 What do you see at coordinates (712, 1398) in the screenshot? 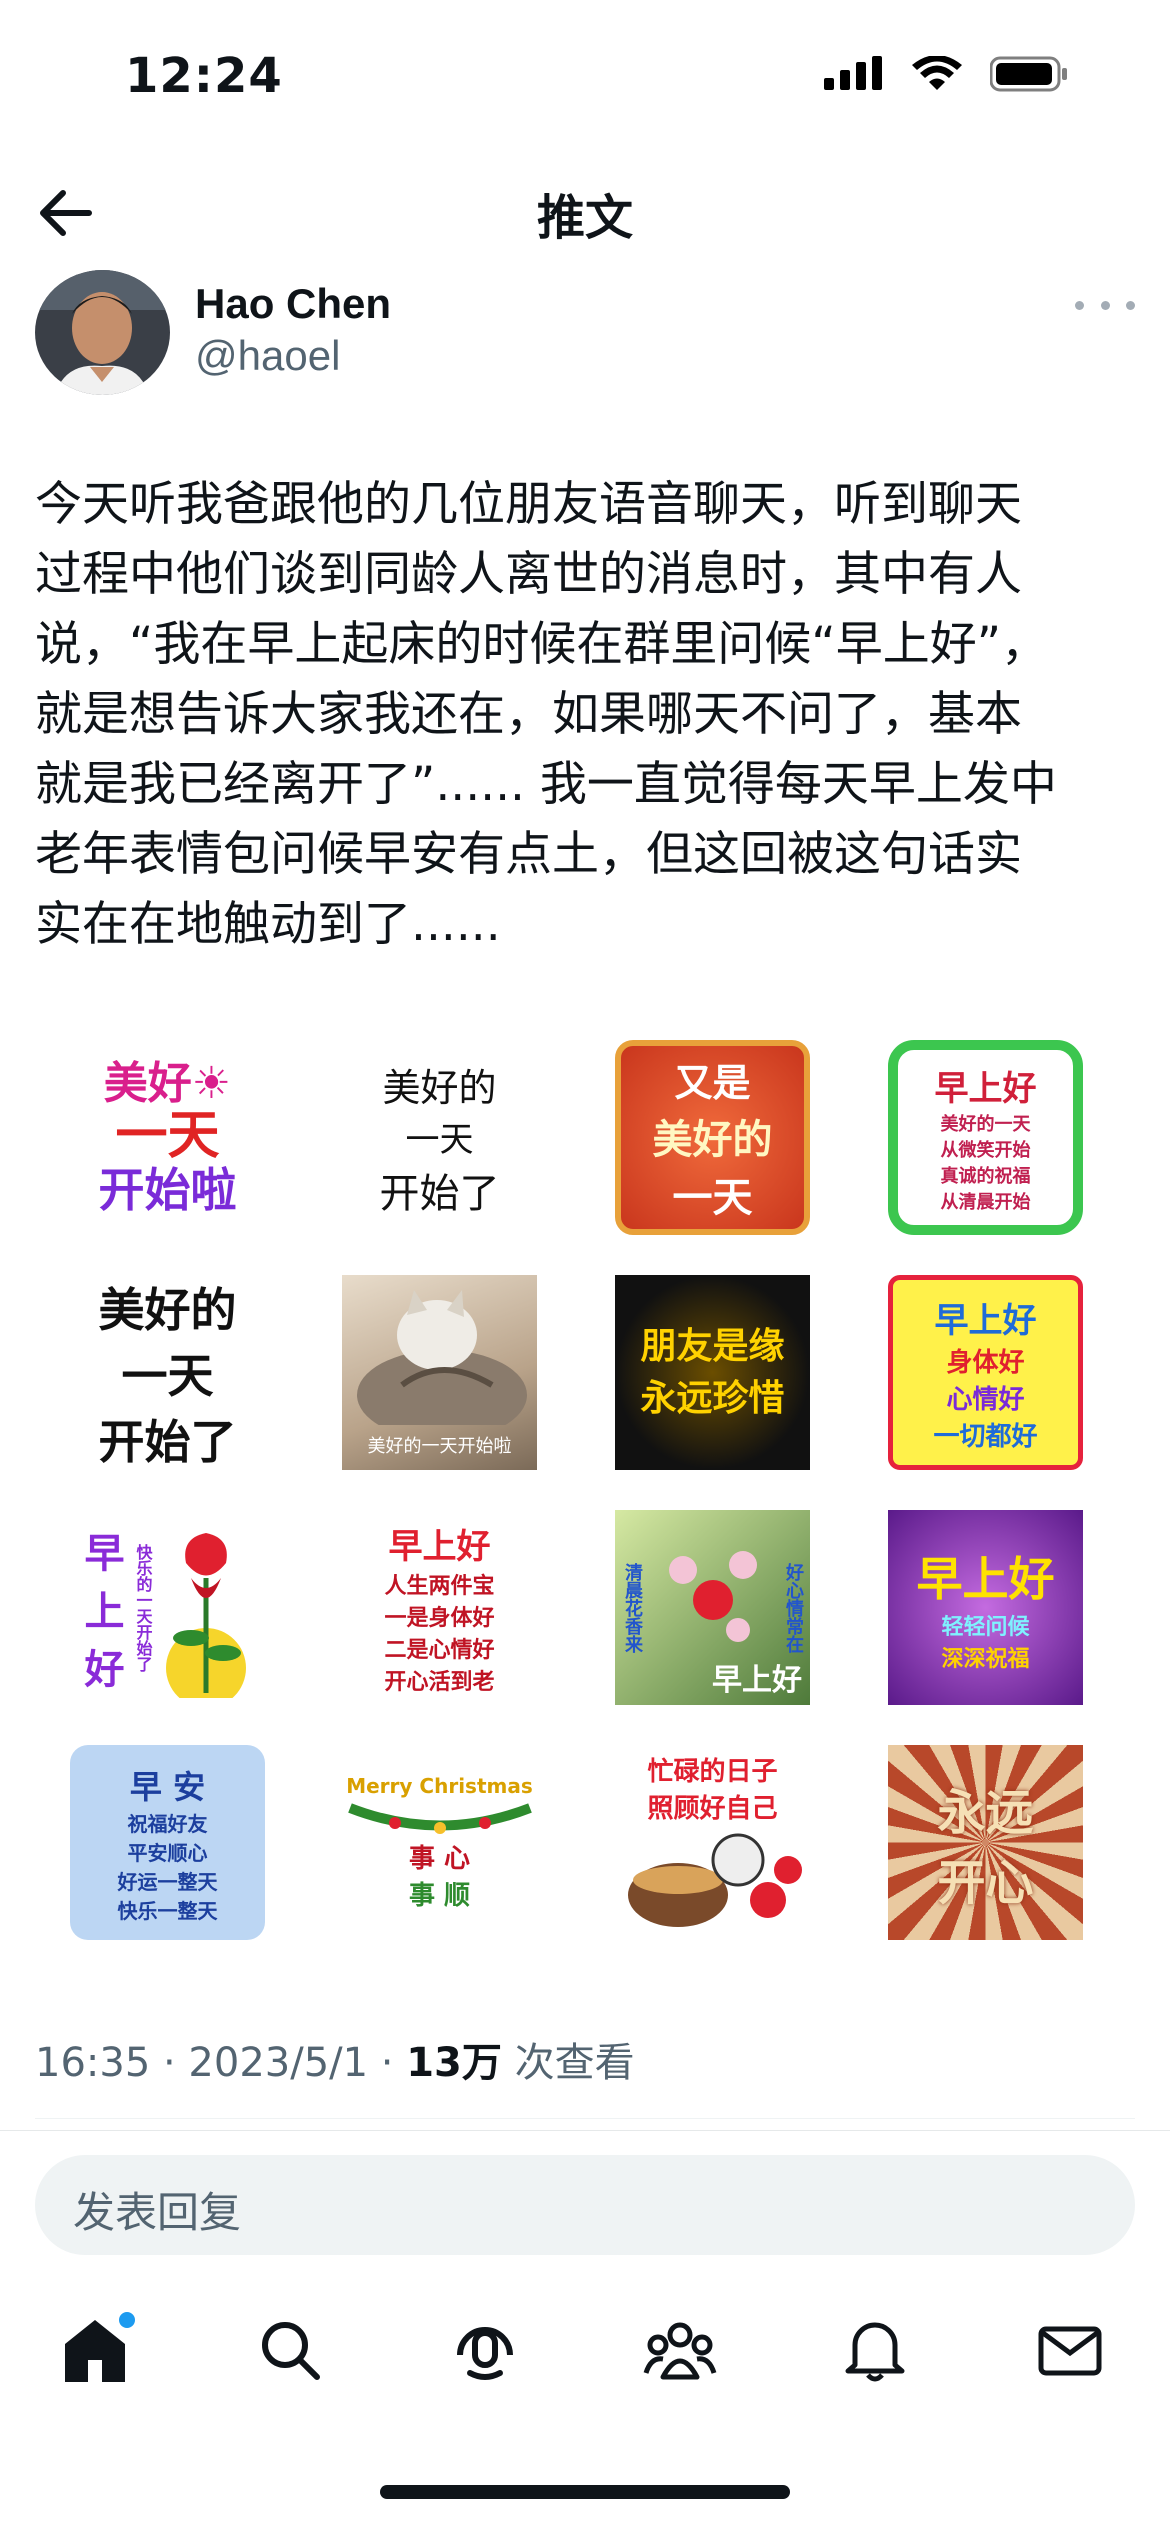
I see `sticker-text: 永远珍惜` at bounding box center [712, 1398].